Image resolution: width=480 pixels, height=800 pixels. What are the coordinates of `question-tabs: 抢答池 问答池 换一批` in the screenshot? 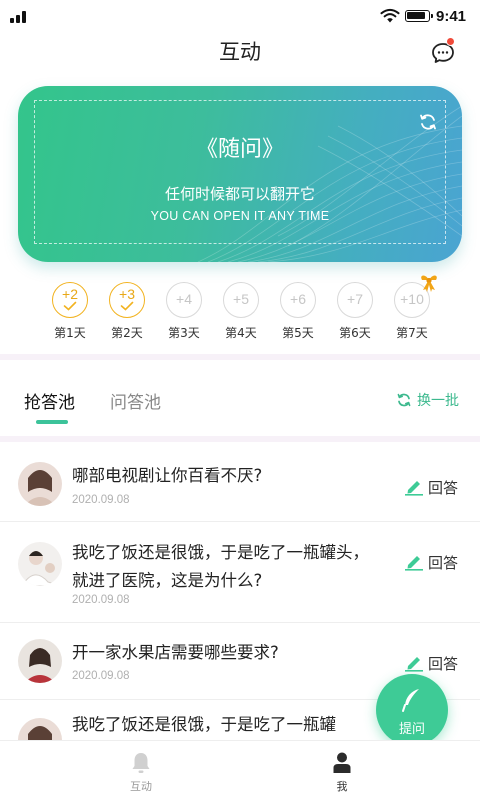 It's located at (240, 402).